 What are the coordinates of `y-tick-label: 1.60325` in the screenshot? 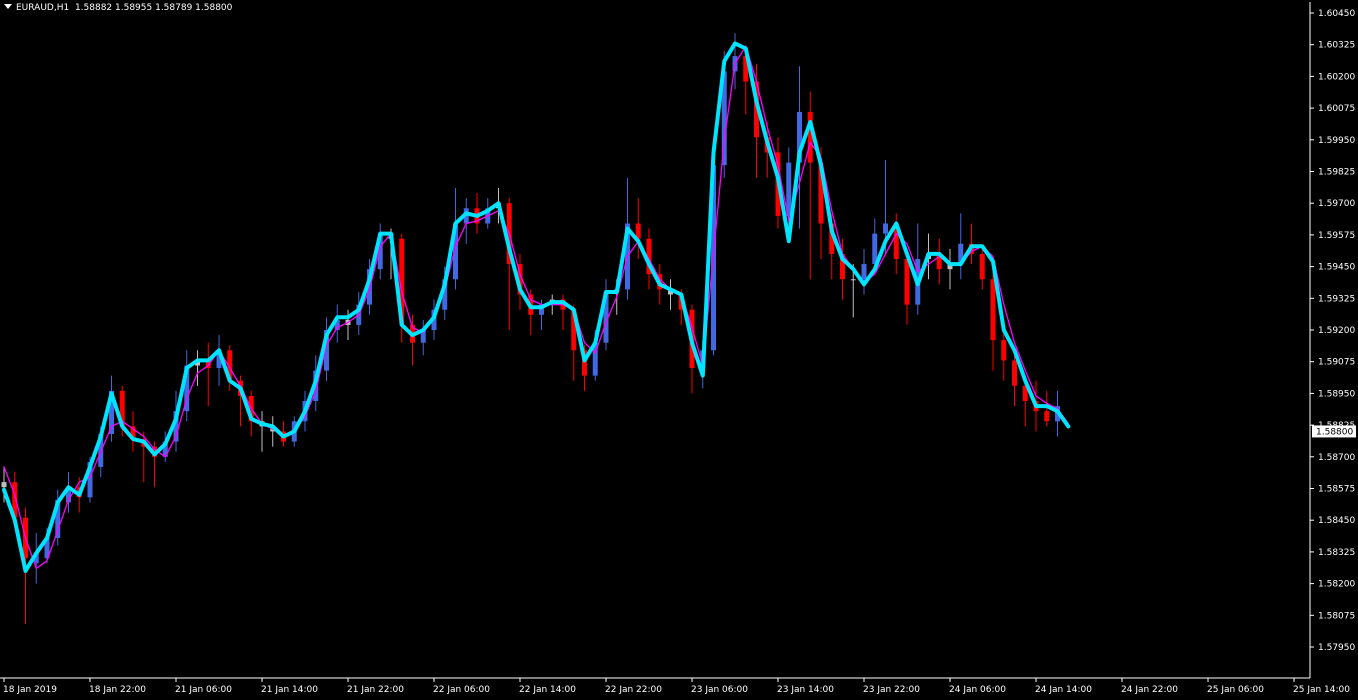 It's located at (1336, 46).